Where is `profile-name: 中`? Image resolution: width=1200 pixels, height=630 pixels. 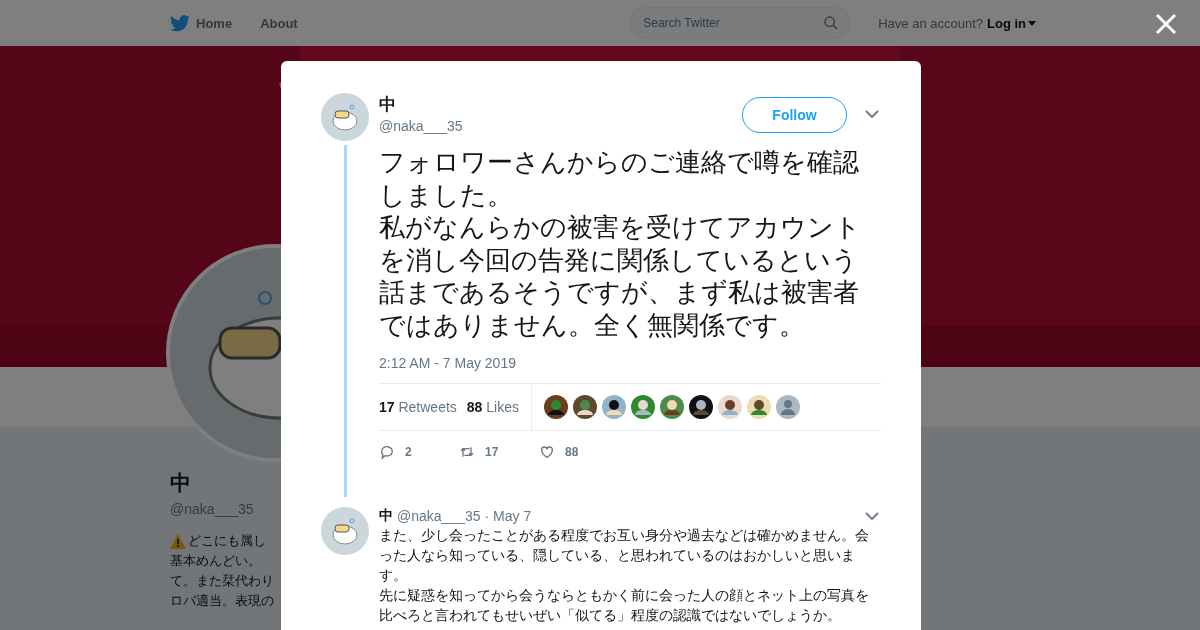 profile-name: 中 is located at coordinates (180, 483).